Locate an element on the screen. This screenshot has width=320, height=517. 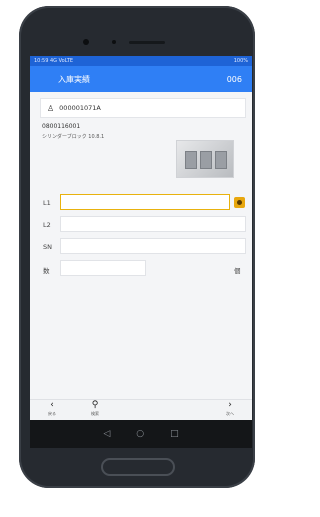
camera-icon is located at coordinates (239, 202).